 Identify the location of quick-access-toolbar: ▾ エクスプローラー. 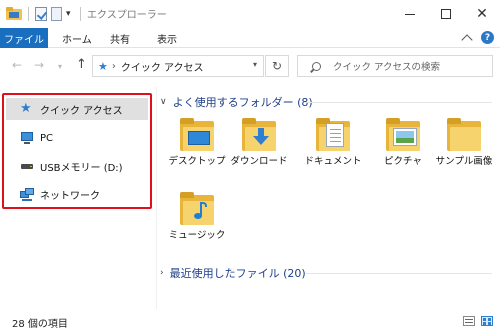
(86, 13).